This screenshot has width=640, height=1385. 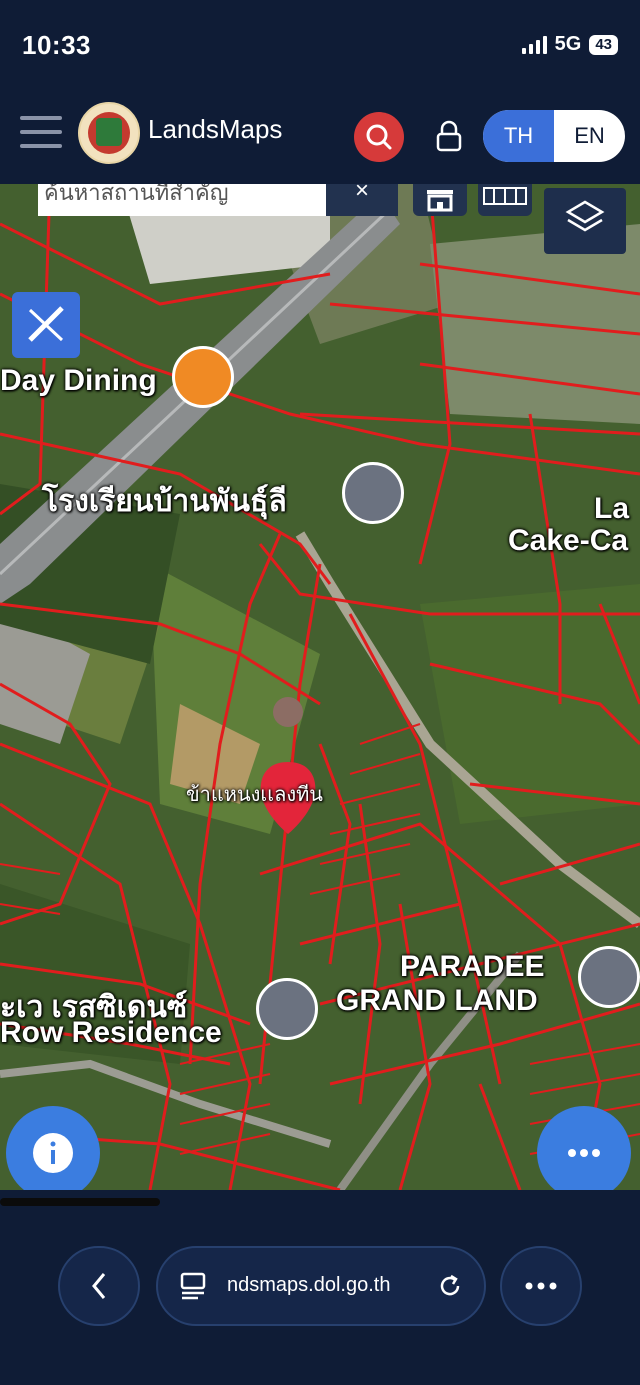 I want to click on landmark-search-input: ค้นหาสถานที่สำคัญ, so click(x=182, y=200).